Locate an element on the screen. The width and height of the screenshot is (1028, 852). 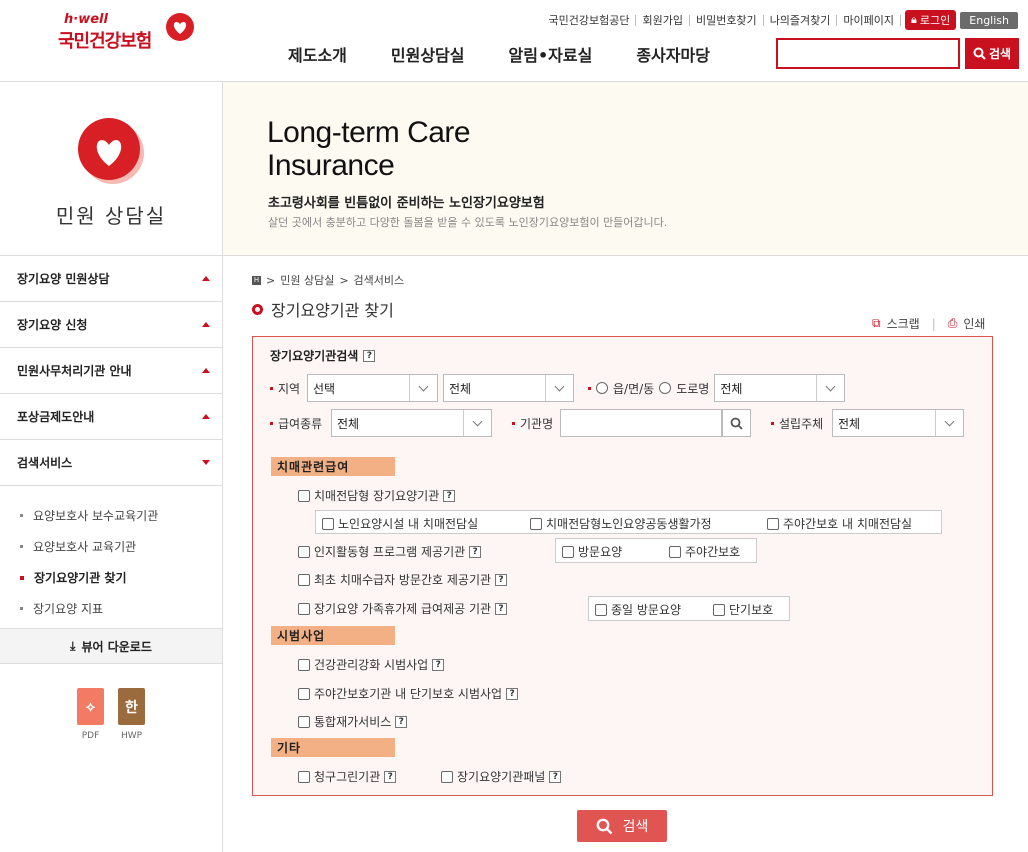
heart-emblem-icon is located at coordinates (111, 151).